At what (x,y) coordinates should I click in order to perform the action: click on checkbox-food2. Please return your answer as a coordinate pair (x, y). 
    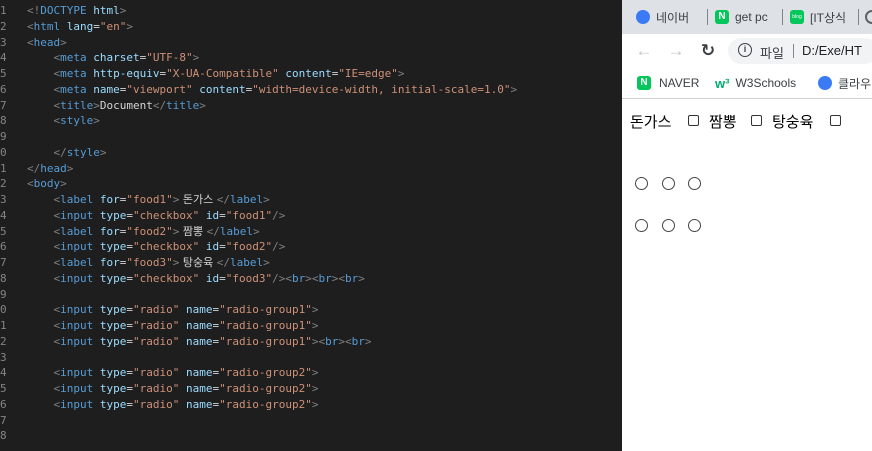
    Looking at the image, I should click on (756, 120).